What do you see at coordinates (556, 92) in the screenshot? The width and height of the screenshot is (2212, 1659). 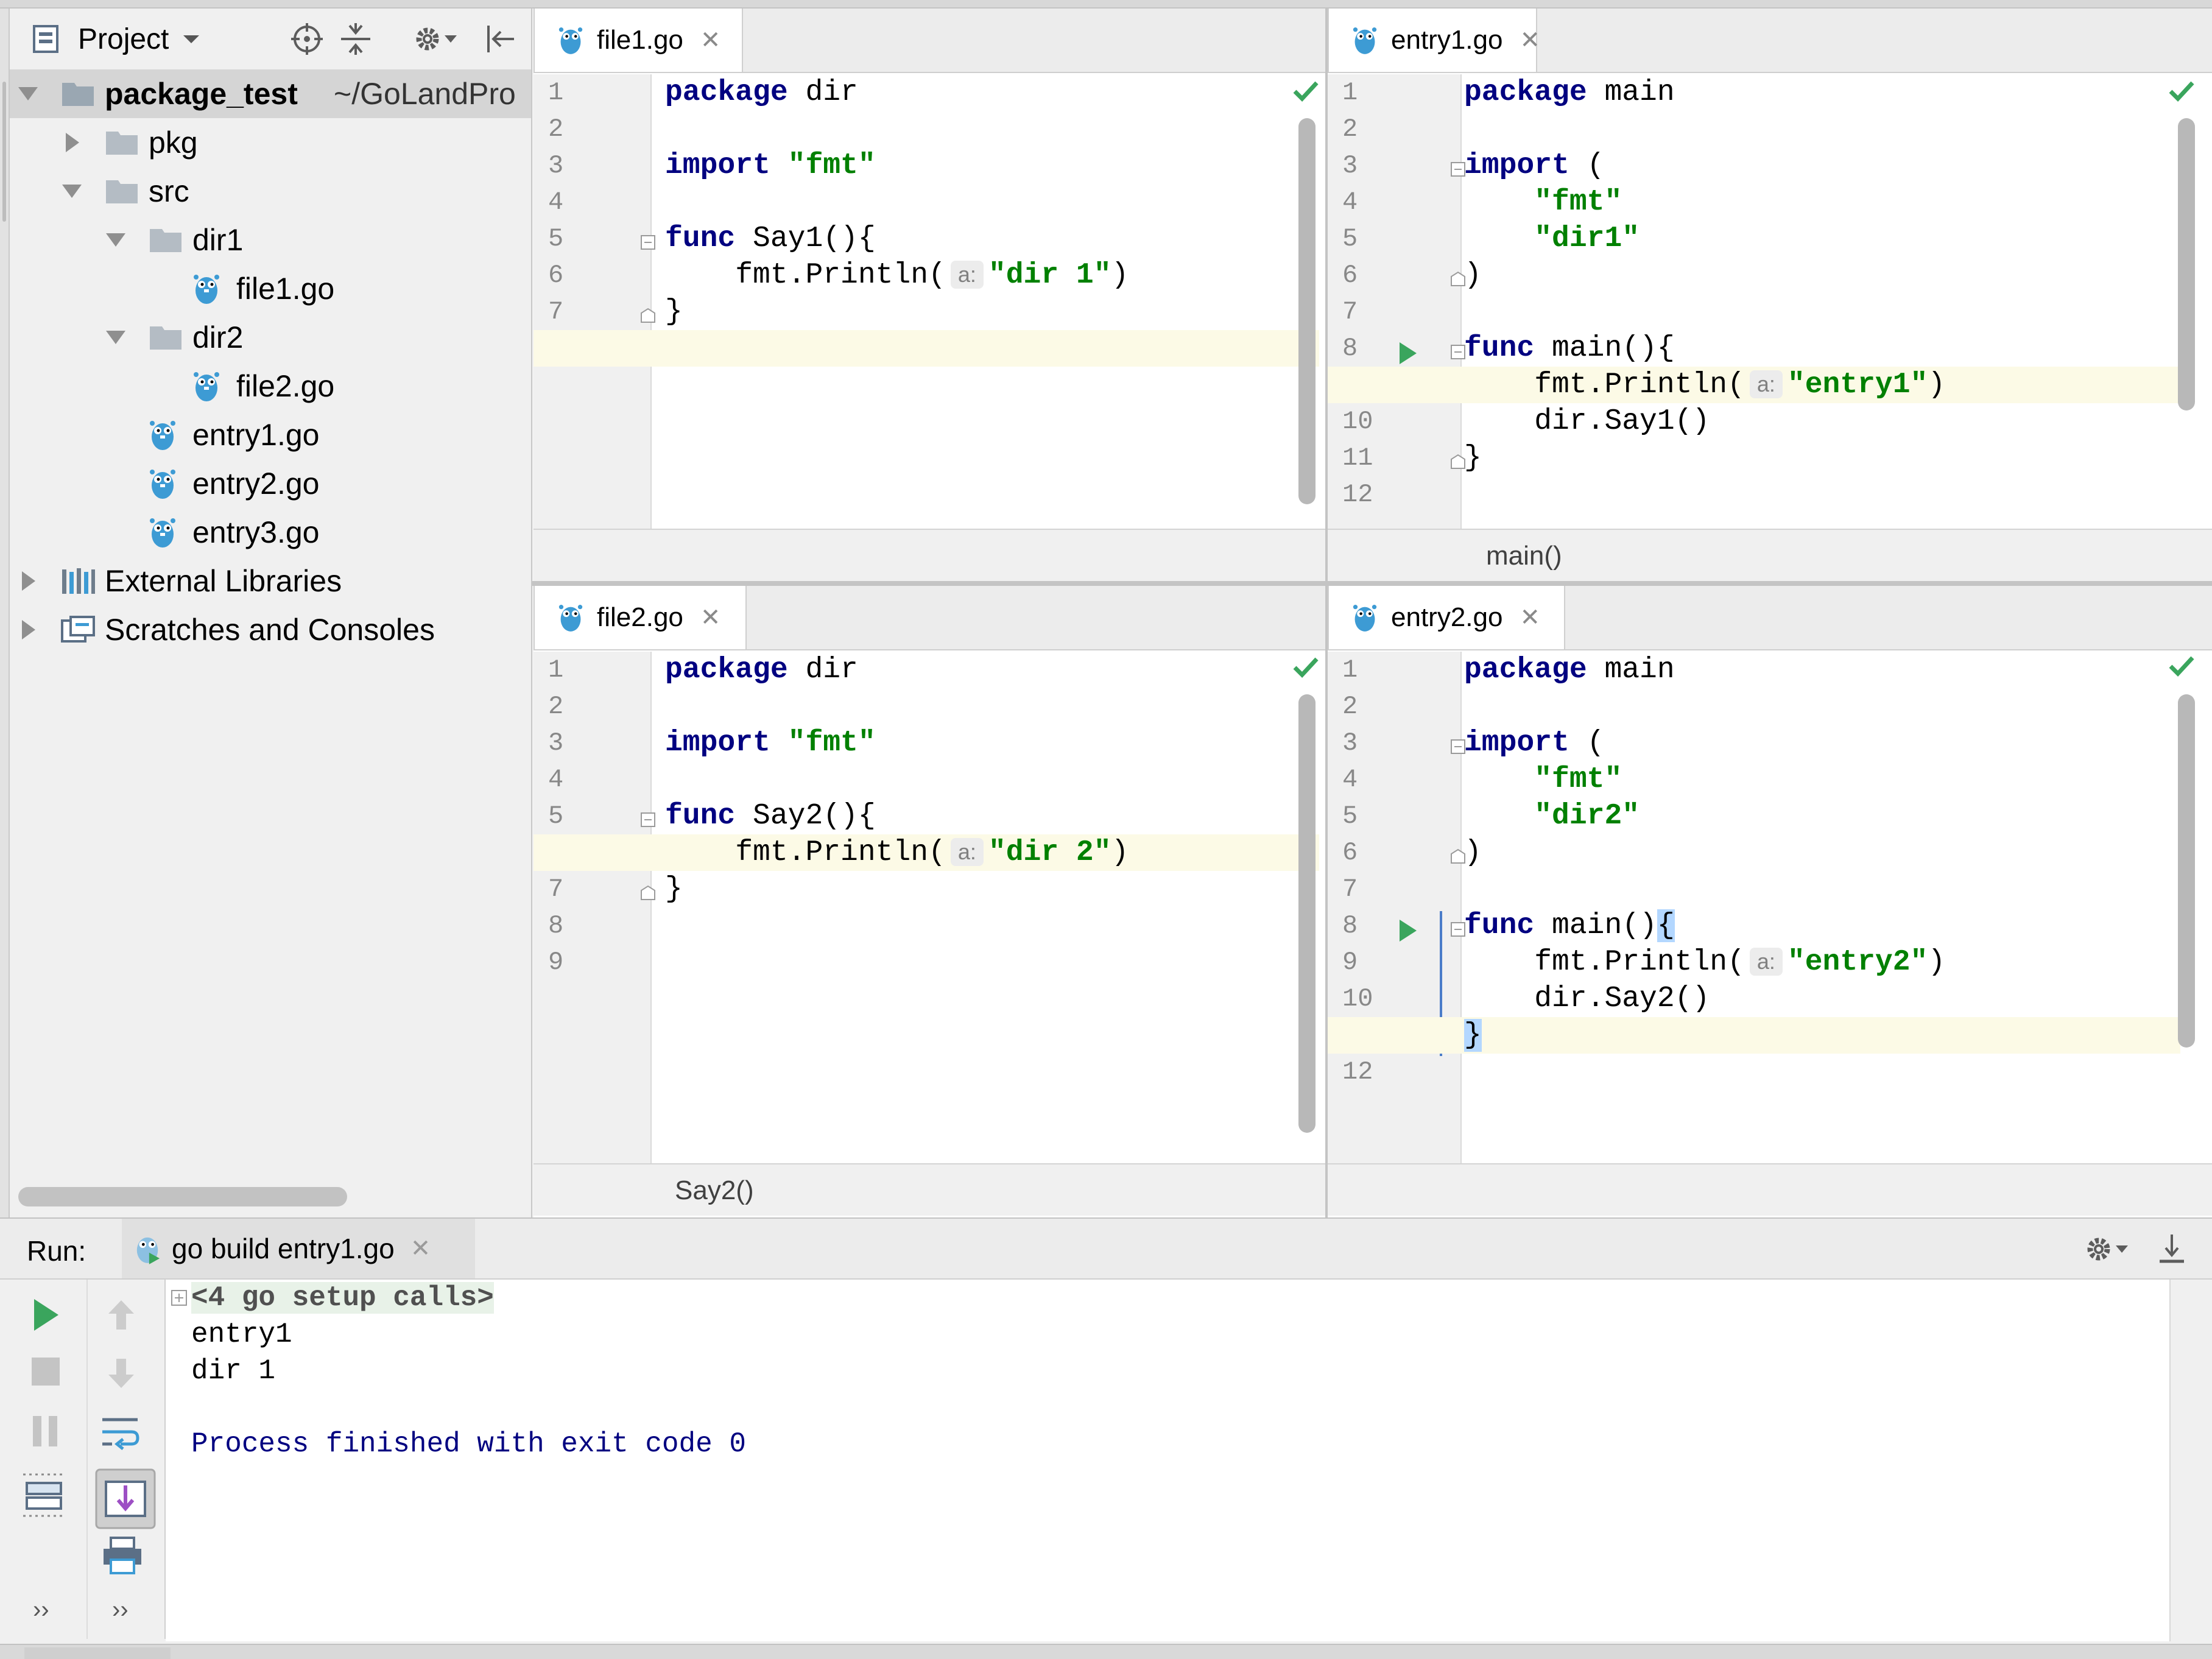 I see `line-number: 1` at bounding box center [556, 92].